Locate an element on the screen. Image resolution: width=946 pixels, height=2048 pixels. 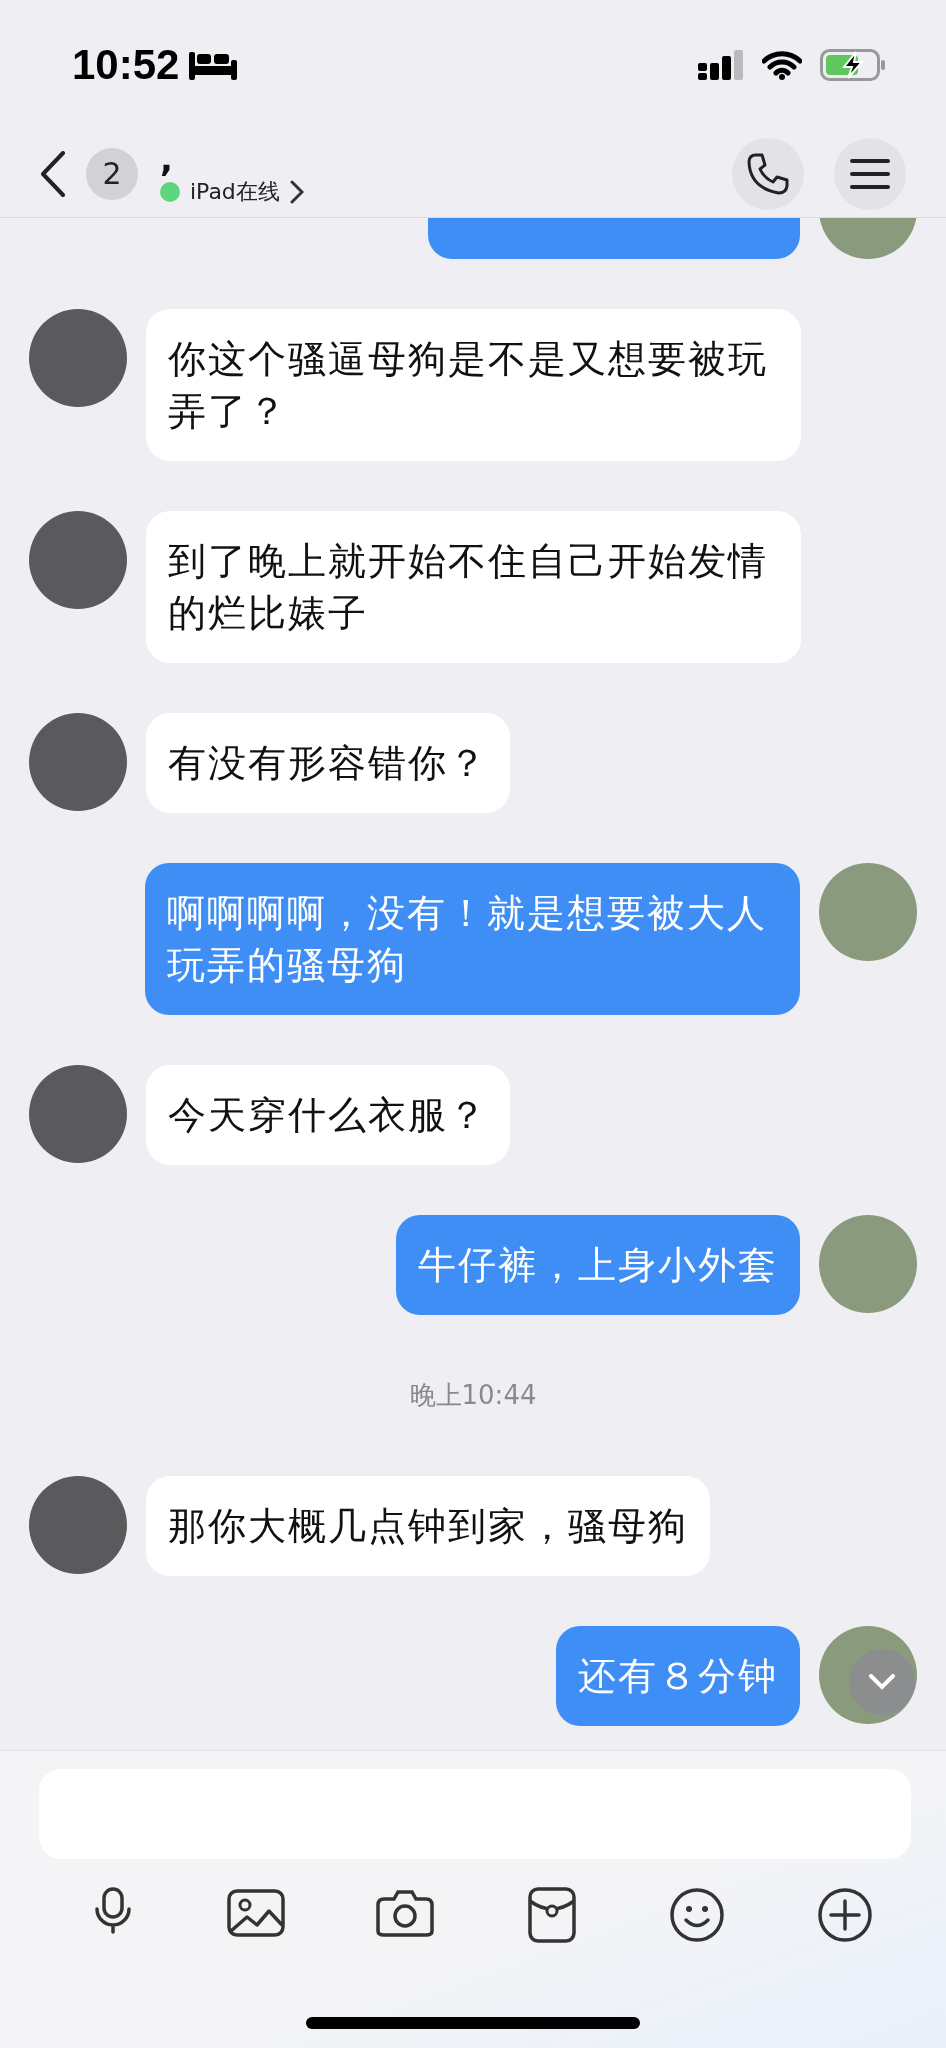
message-bubble: 今天穿什么衣服？ is located at coordinates (328, 1115).